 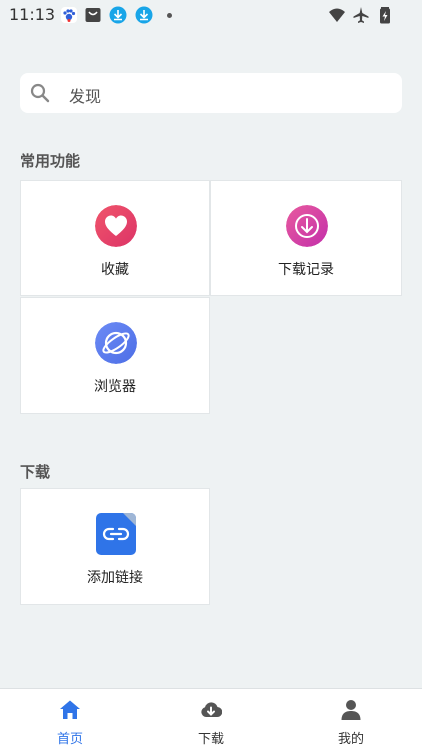 What do you see at coordinates (307, 226) in the screenshot?
I see `download-arrow-icon` at bounding box center [307, 226].